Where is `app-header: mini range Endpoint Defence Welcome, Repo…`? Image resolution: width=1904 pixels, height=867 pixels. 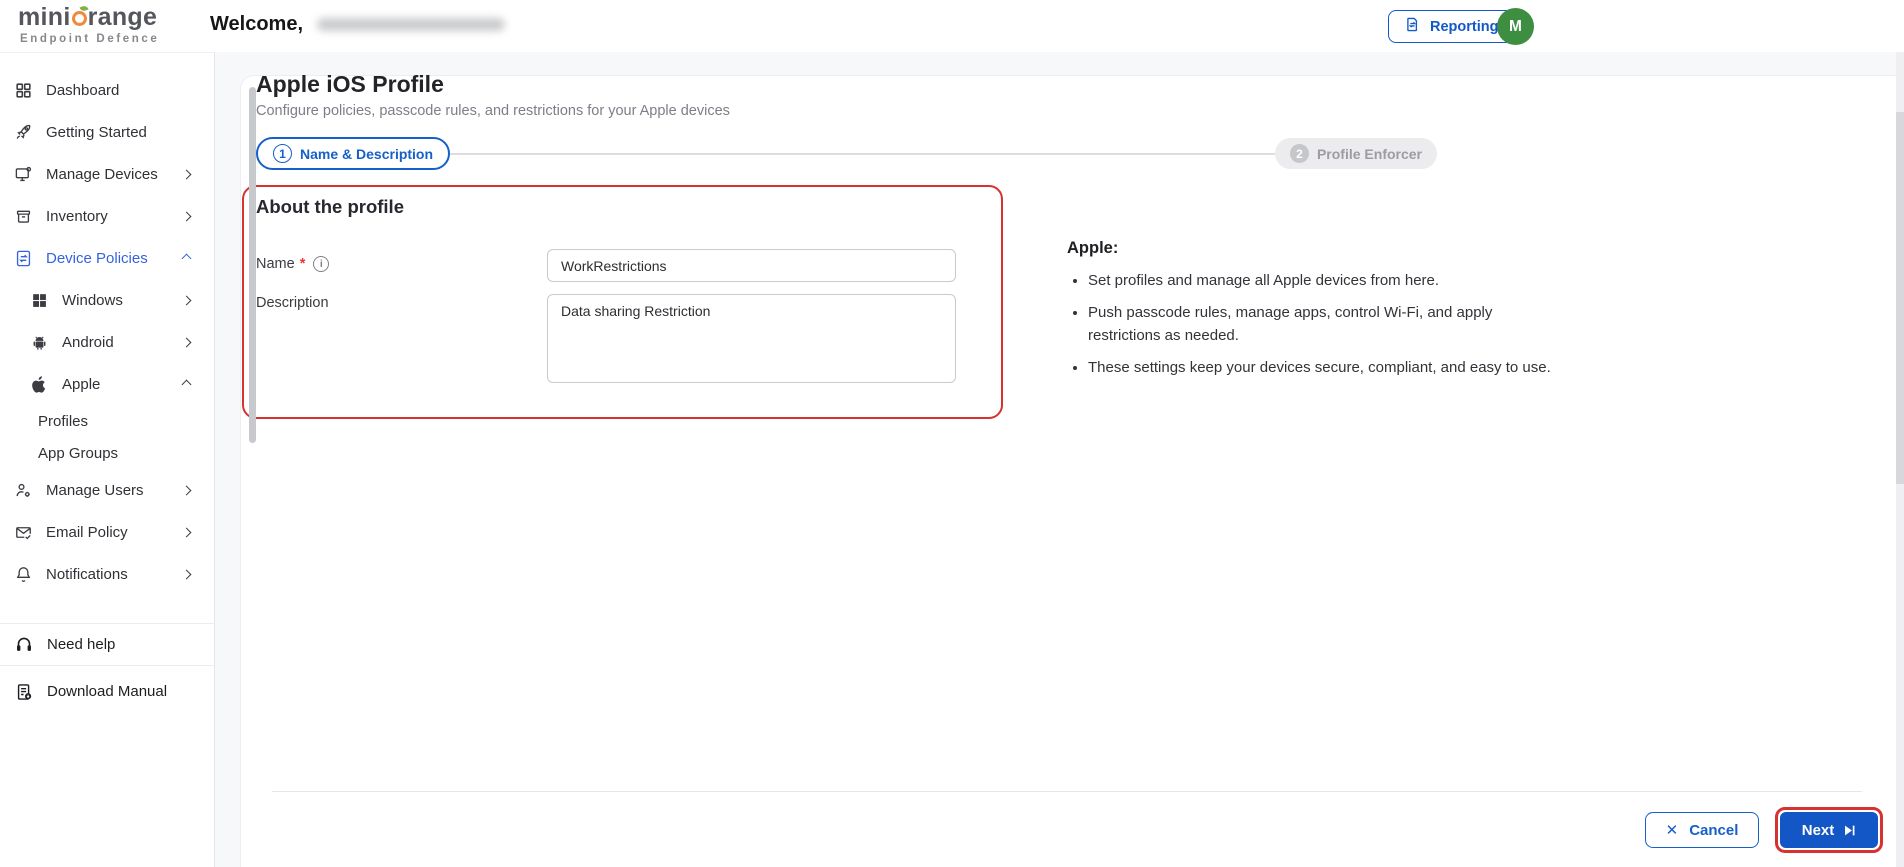 app-header: mini range Endpoint Defence Welcome, Repo… is located at coordinates (952, 26).